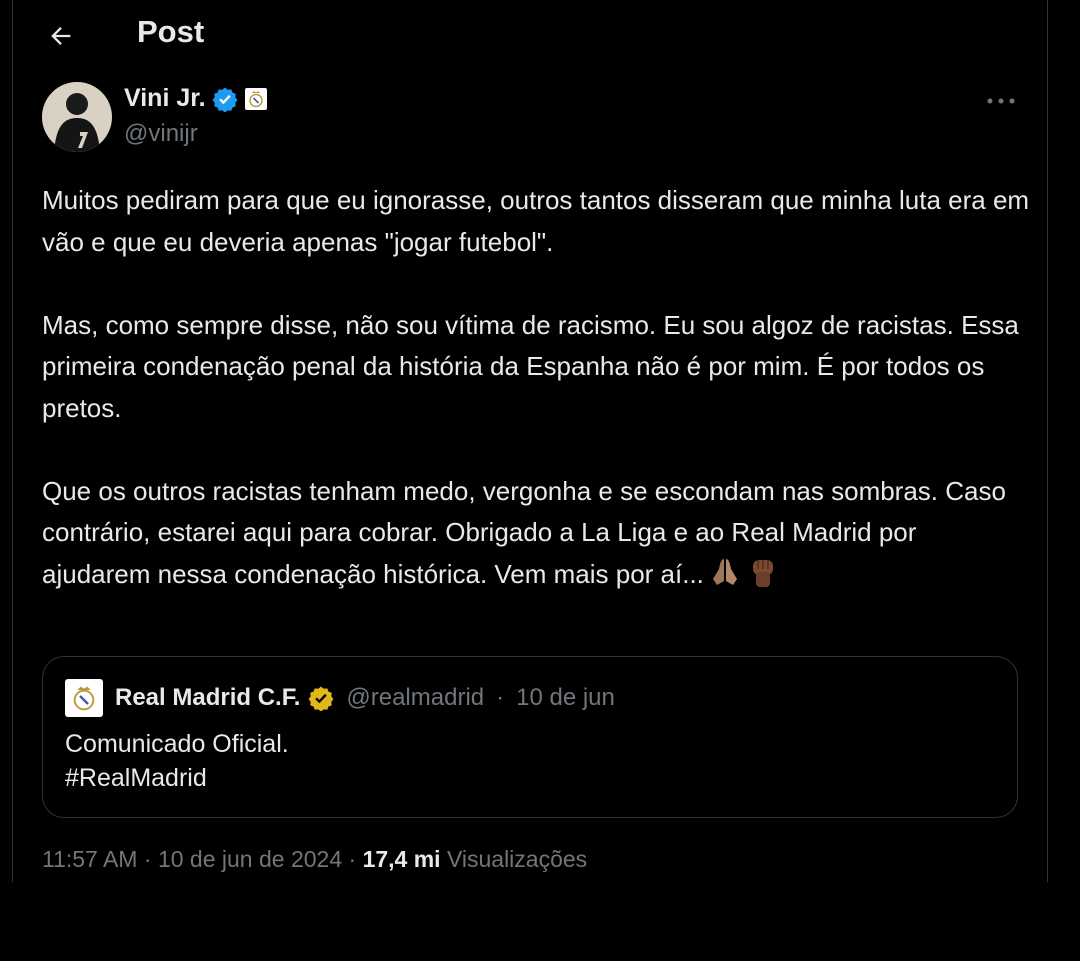 This screenshot has height=961, width=1080. I want to click on page-title: Post, so click(171, 31).